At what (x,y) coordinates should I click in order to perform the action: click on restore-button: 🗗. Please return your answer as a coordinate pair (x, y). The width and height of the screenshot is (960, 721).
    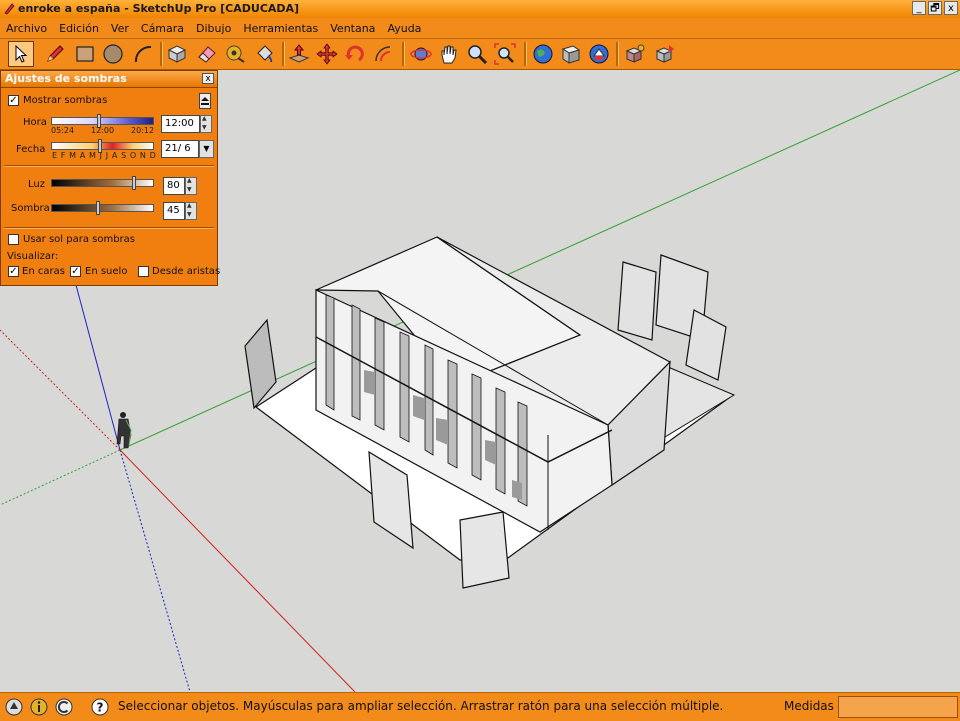
    Looking at the image, I should click on (935, 8).